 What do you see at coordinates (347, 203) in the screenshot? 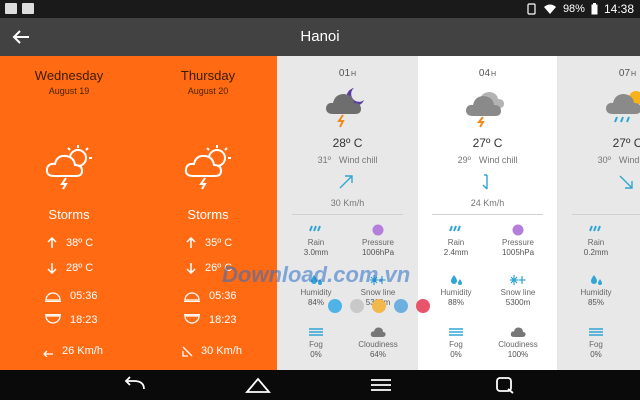
I see `hour-wind-speed: 30 Km/h` at bounding box center [347, 203].